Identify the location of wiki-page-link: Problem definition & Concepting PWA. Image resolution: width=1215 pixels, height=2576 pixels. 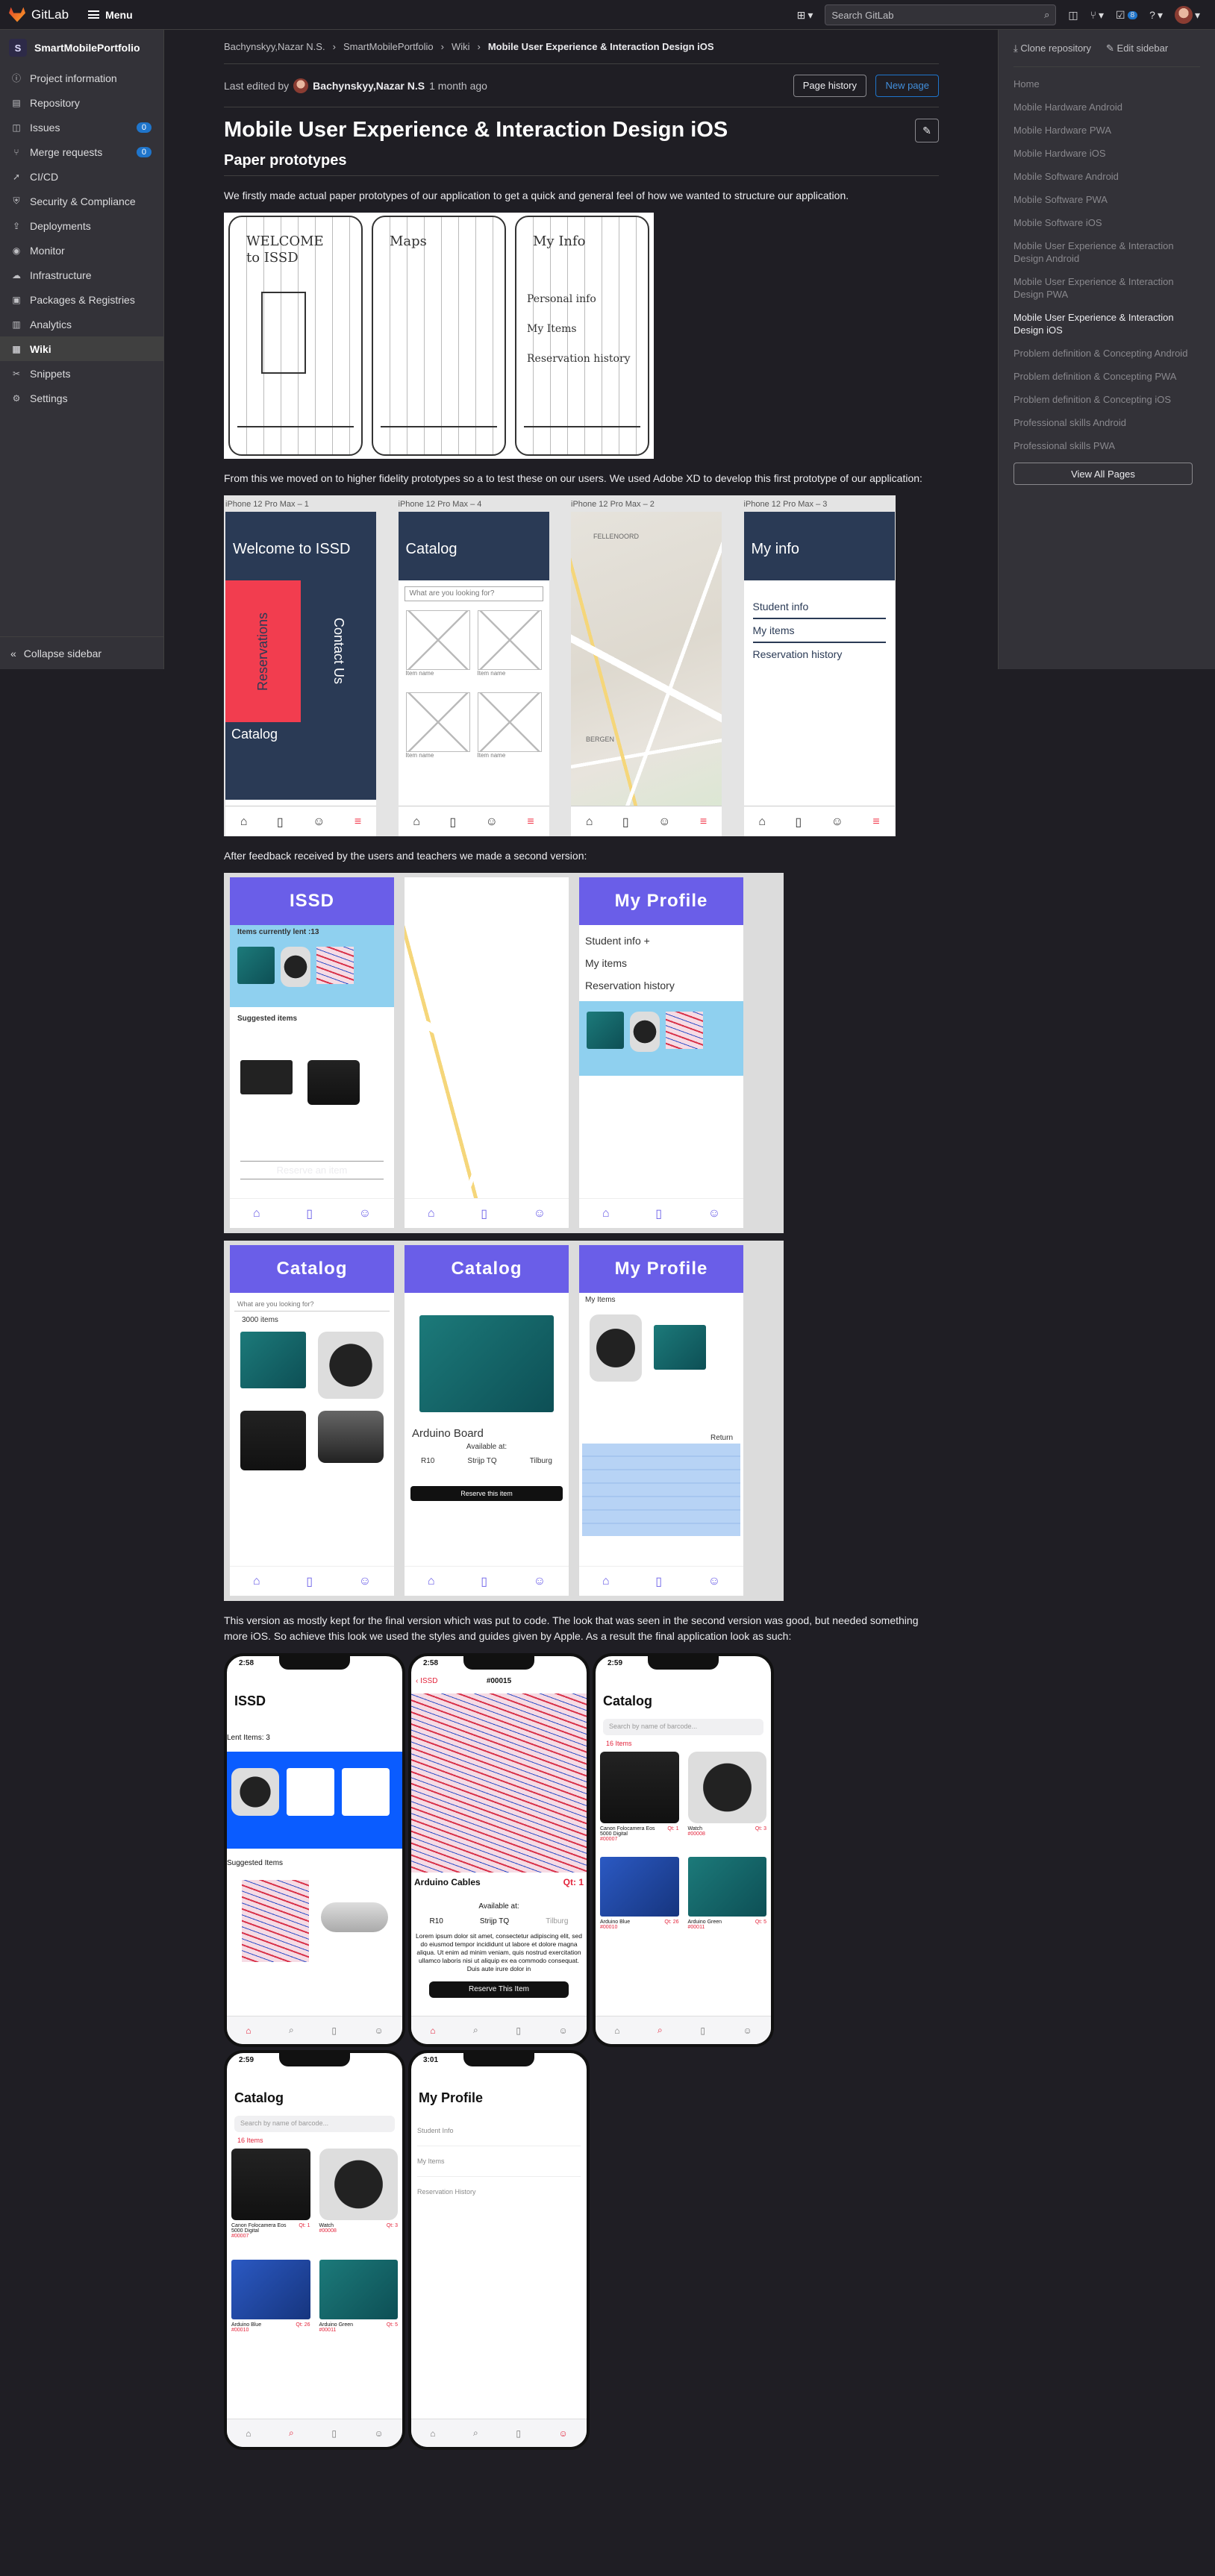
(1106, 376).